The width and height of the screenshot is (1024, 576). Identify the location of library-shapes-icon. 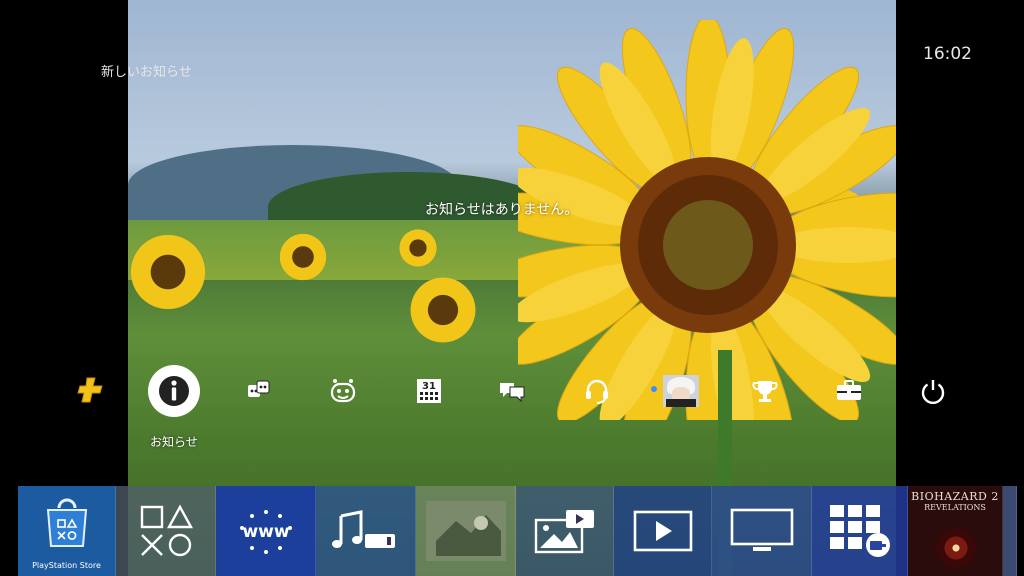
(166, 530).